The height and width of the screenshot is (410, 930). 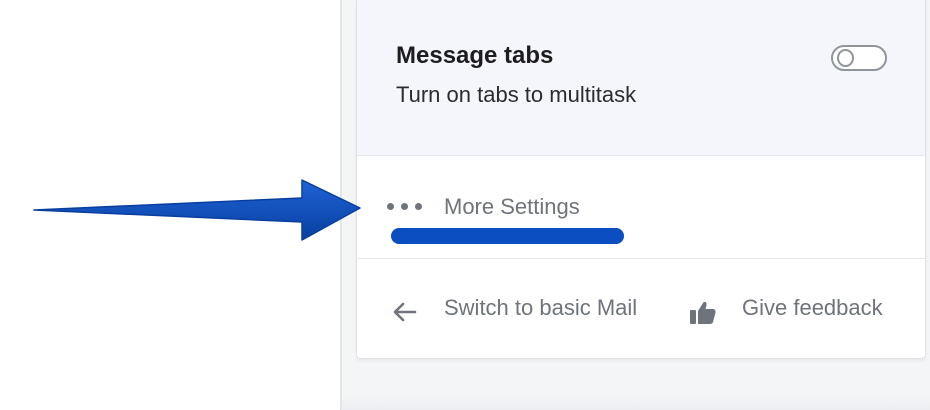 What do you see at coordinates (516, 94) in the screenshot?
I see `message-tabs-description: Turn on tabs to multitask` at bounding box center [516, 94].